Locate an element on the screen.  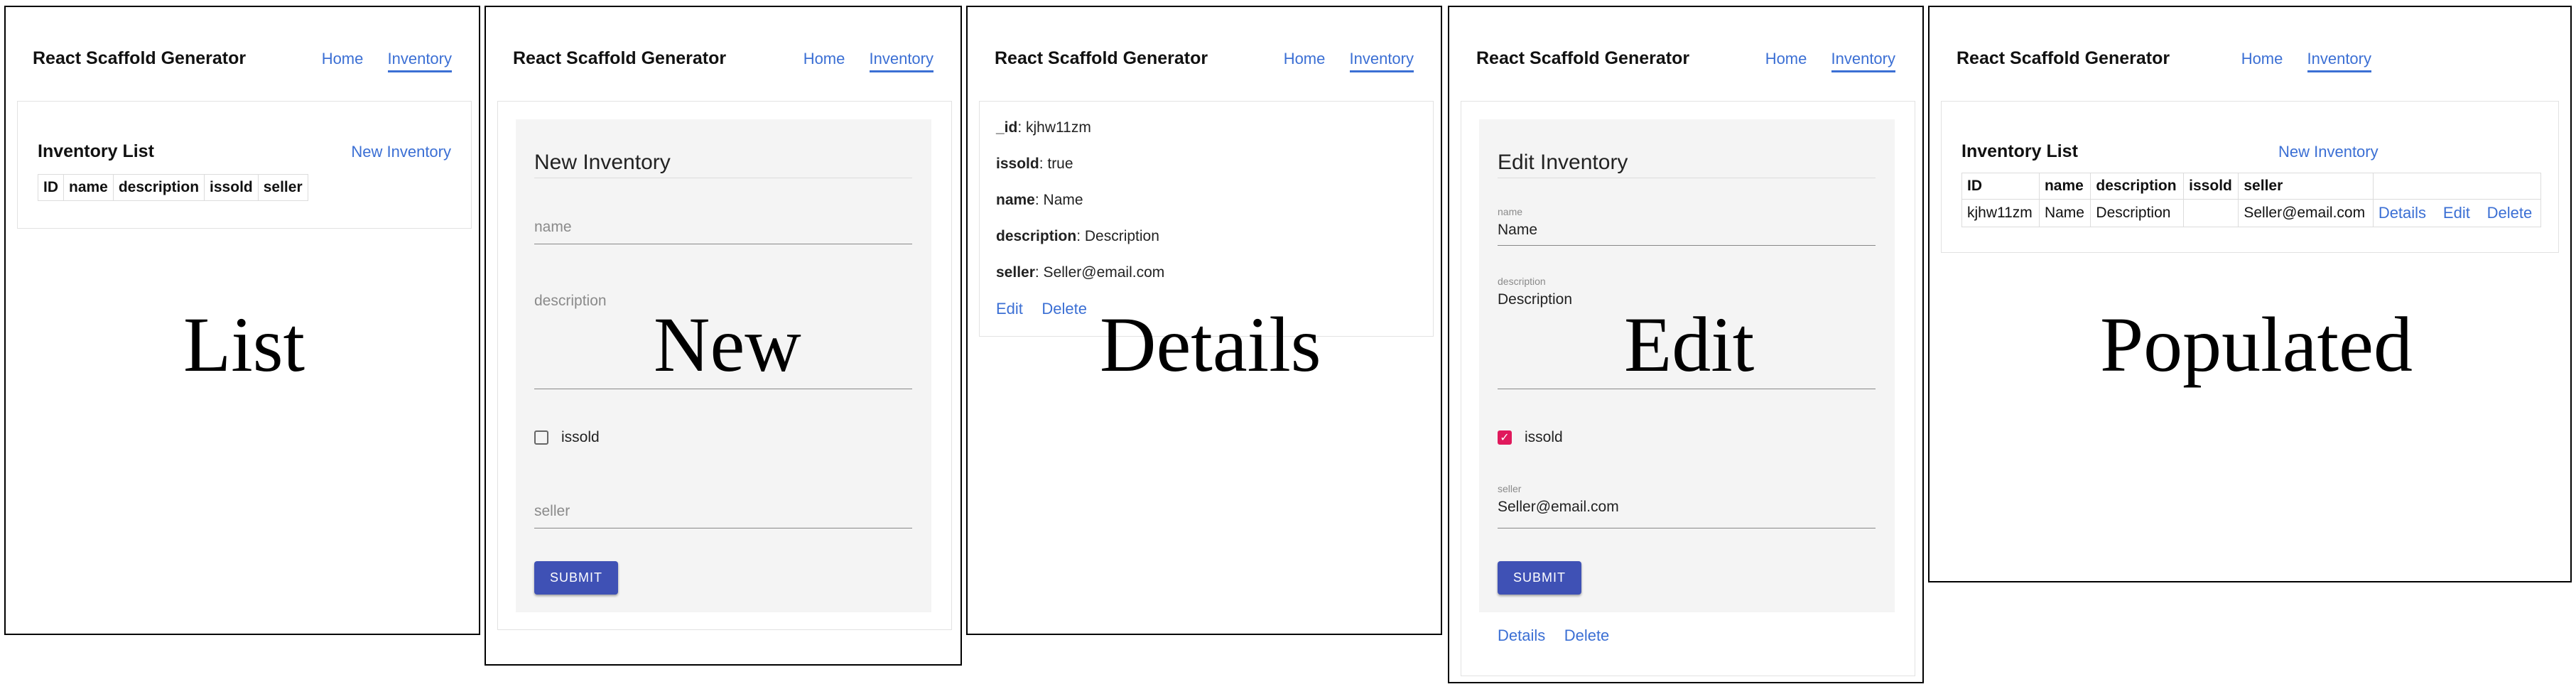
check-icon: ✓ is located at coordinates (1505, 437).